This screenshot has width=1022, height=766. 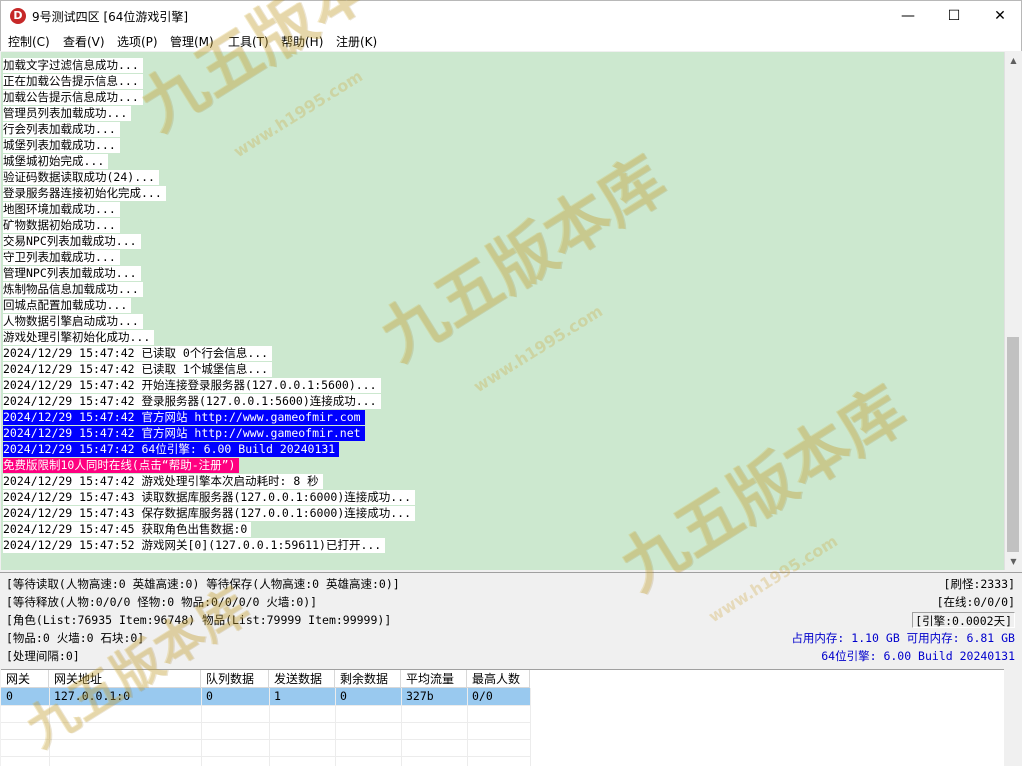 What do you see at coordinates (84, 41) in the screenshot?
I see `menu-view: 查看(V)` at bounding box center [84, 41].